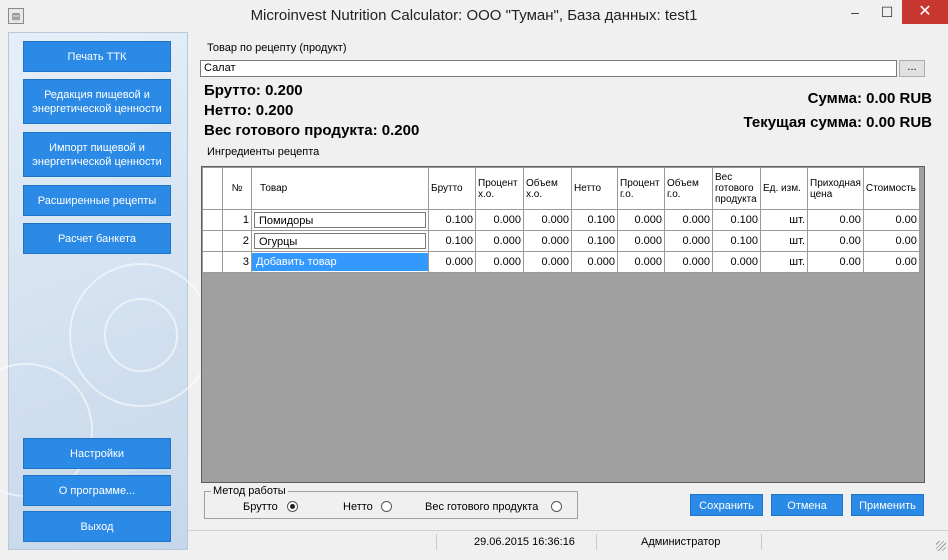  I want to click on maximize-button: ☐, so click(887, 12).